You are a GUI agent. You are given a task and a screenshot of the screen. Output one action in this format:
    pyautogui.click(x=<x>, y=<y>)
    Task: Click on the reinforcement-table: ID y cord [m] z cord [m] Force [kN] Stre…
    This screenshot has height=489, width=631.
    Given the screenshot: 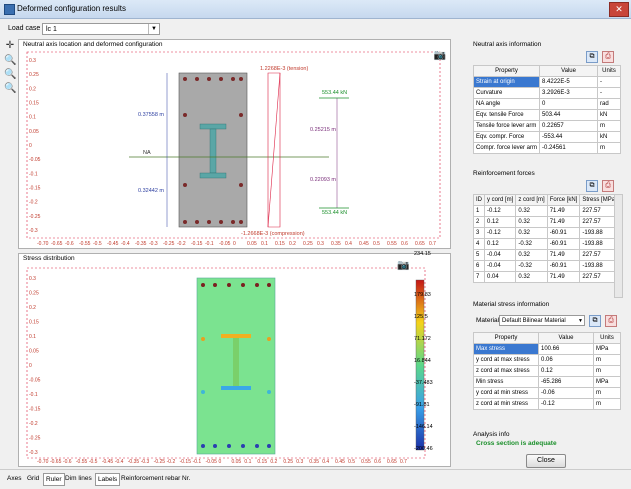 What is the action you would take?
    pyautogui.click(x=546, y=238)
    